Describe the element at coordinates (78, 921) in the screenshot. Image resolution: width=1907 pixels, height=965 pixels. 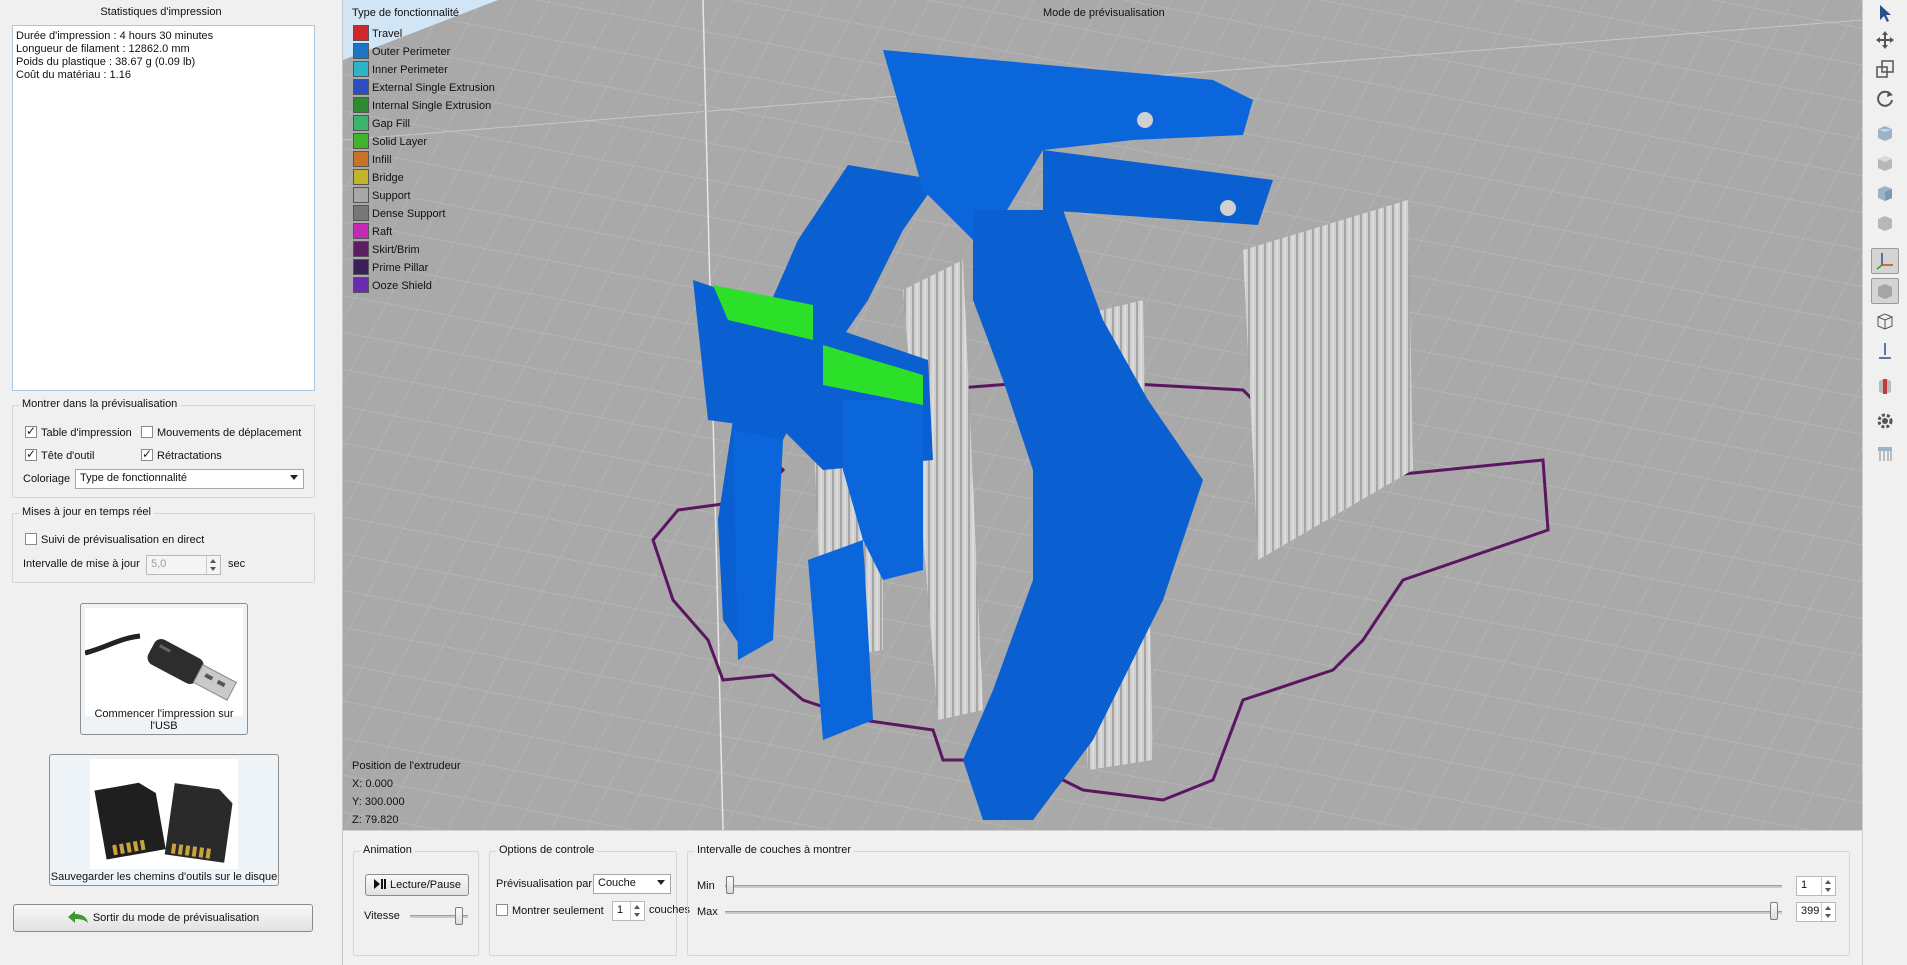
I see `back-arrow-icon` at that location.